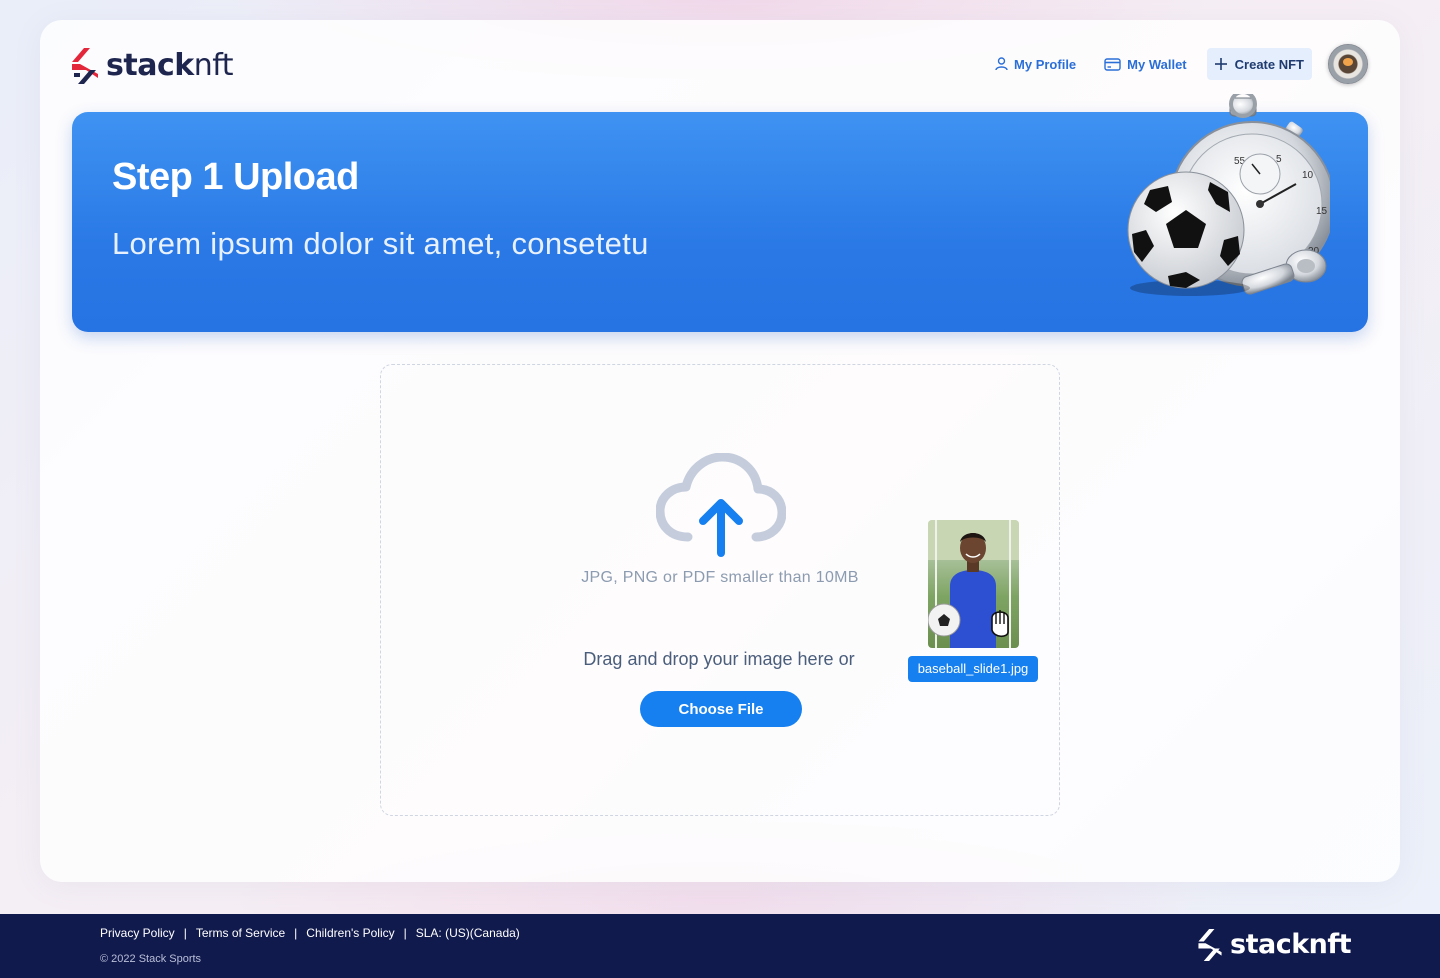 Image resolution: width=1440 pixels, height=978 pixels. I want to click on brand-wordmark: stacknft, so click(170, 65).